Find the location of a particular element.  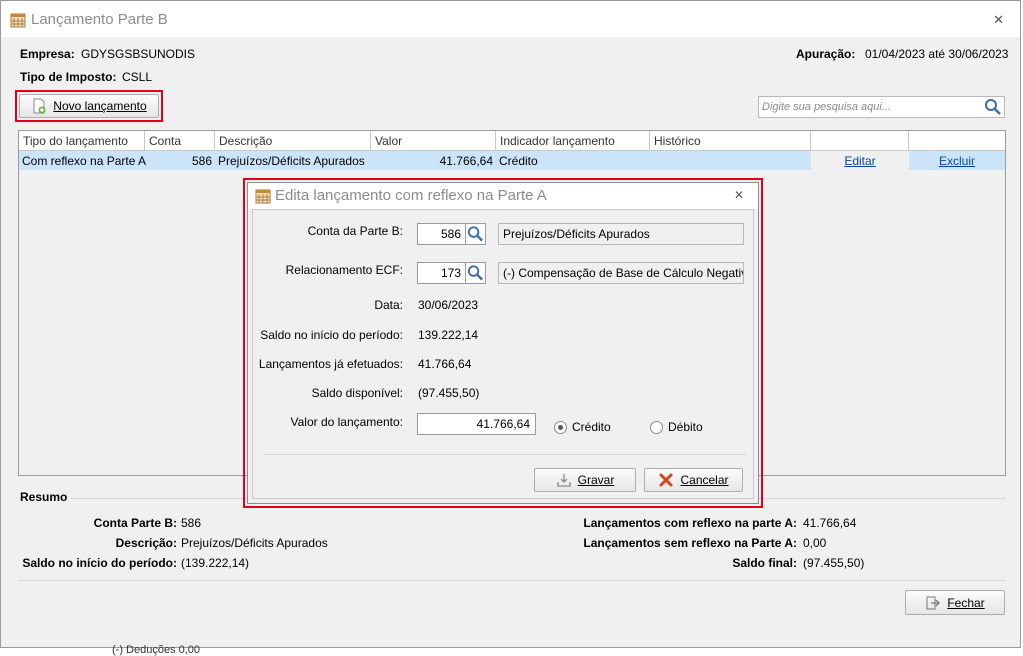

saldo-inicio-label: Saldo no início do período: is located at coordinates (331, 335).